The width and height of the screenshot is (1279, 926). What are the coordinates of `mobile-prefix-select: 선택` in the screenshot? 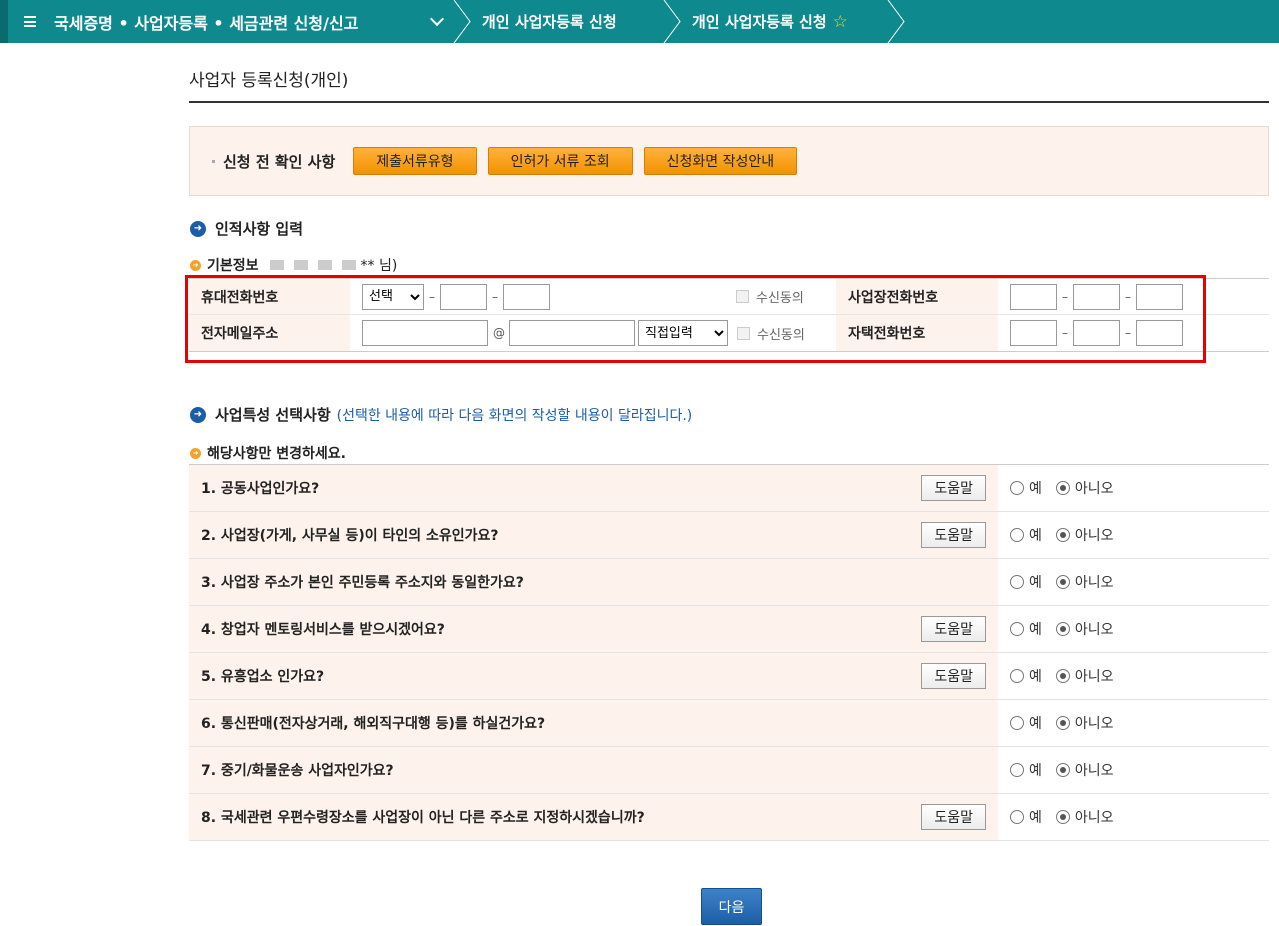 It's located at (393, 296).